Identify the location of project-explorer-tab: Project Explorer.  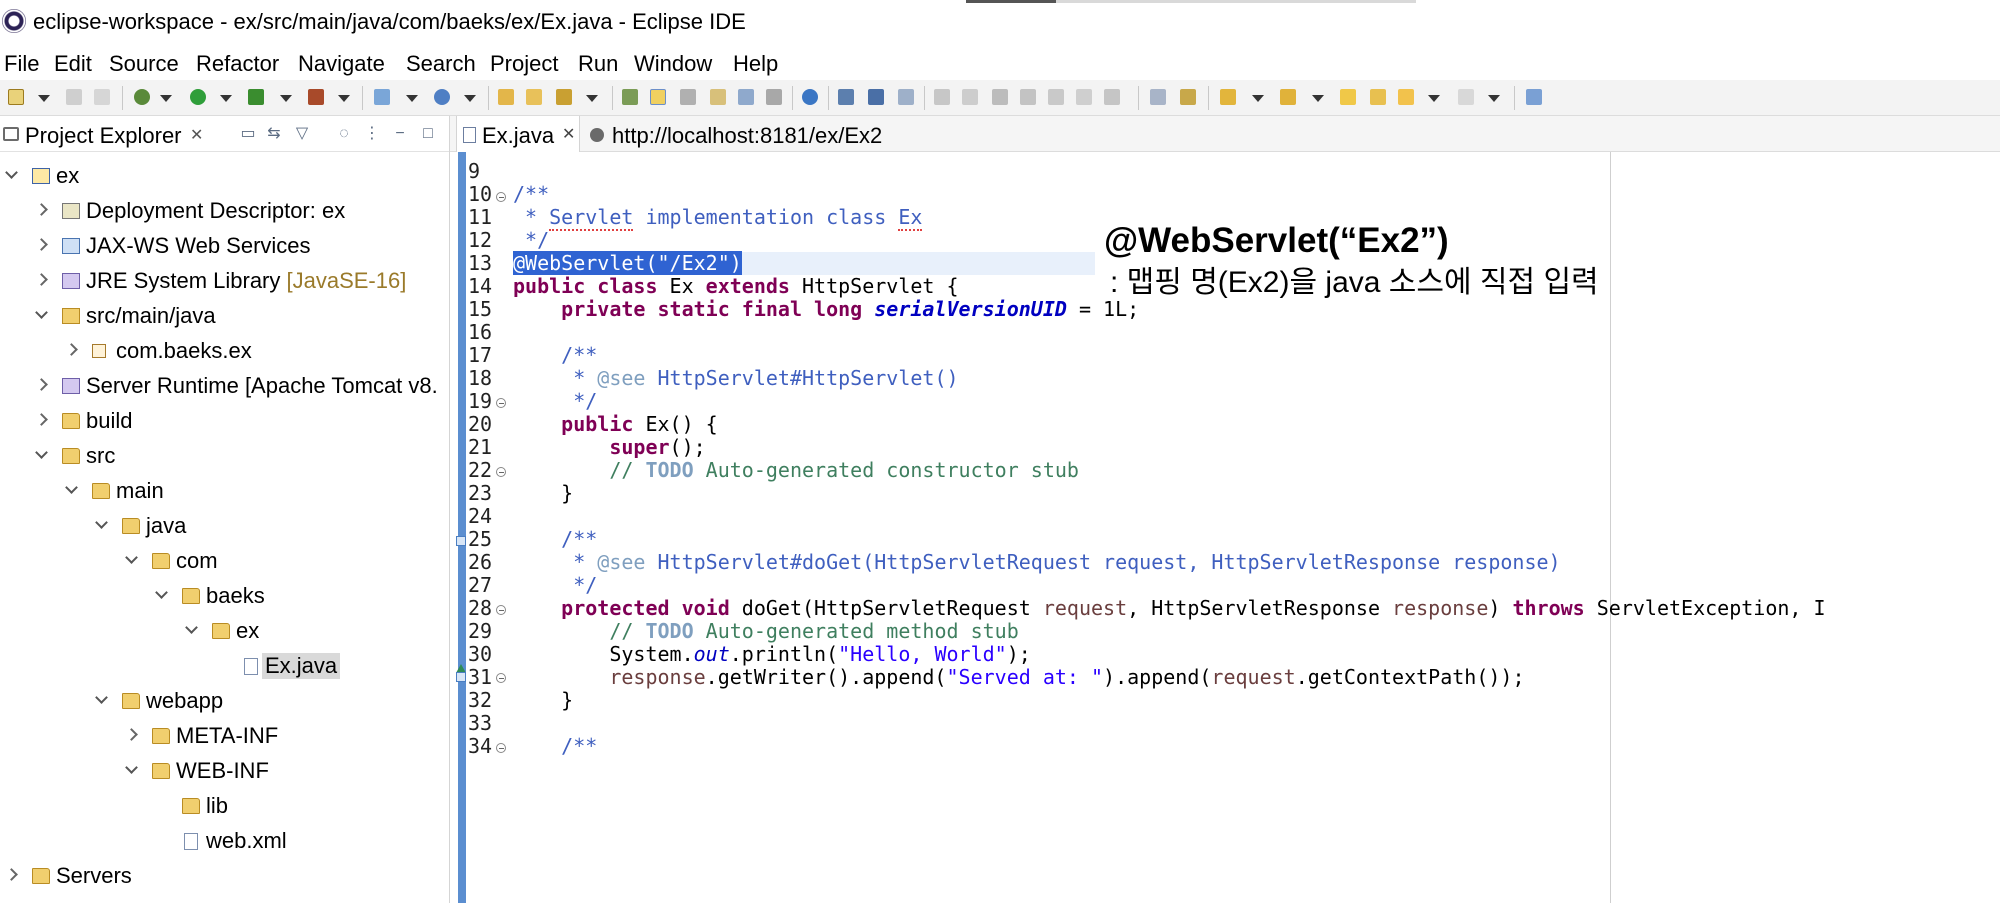
(103, 136).